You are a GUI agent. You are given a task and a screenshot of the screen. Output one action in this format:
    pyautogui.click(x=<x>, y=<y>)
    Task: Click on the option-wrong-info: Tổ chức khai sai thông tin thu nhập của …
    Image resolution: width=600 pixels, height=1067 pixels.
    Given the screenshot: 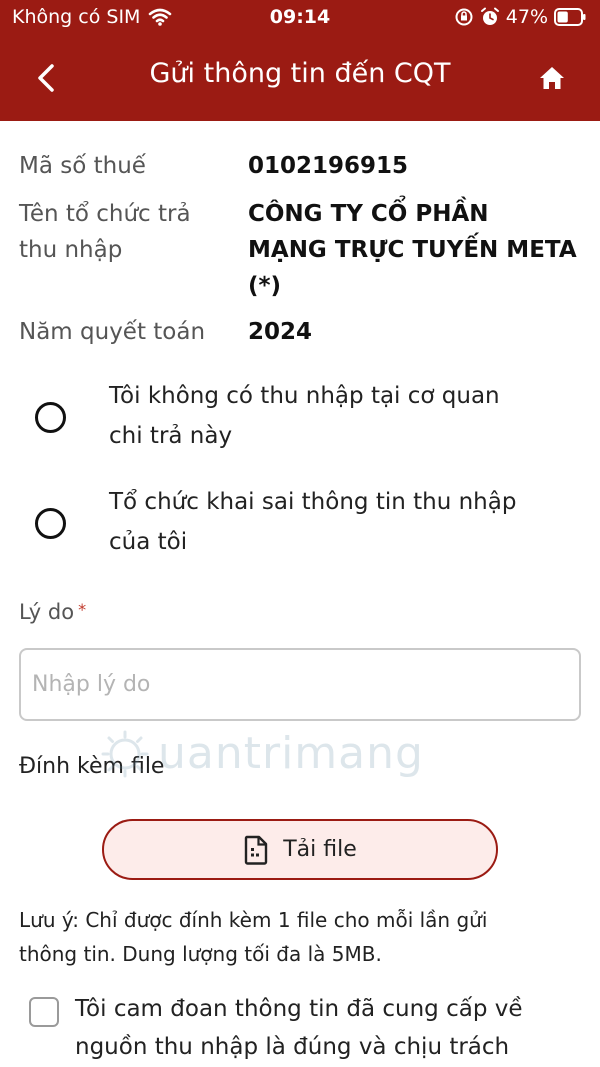 What is the action you would take?
    pyautogui.click(x=300, y=522)
    